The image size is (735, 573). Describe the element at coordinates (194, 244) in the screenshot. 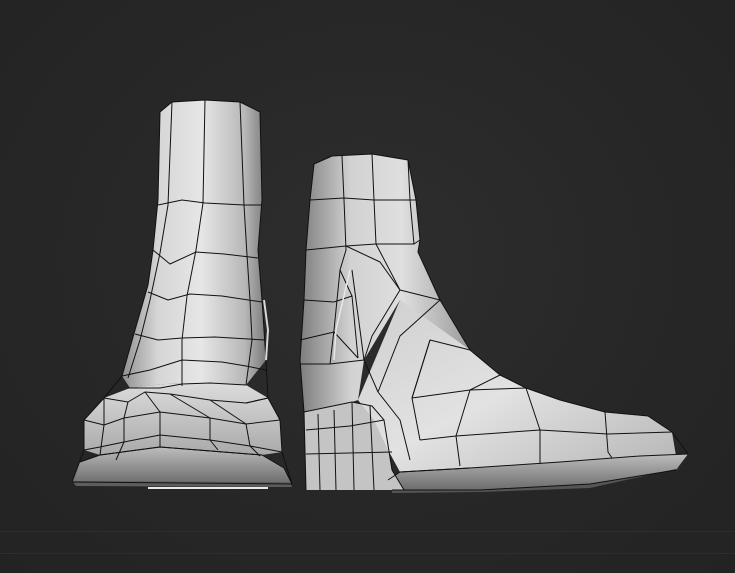

I see `left-boot-shaft` at that location.